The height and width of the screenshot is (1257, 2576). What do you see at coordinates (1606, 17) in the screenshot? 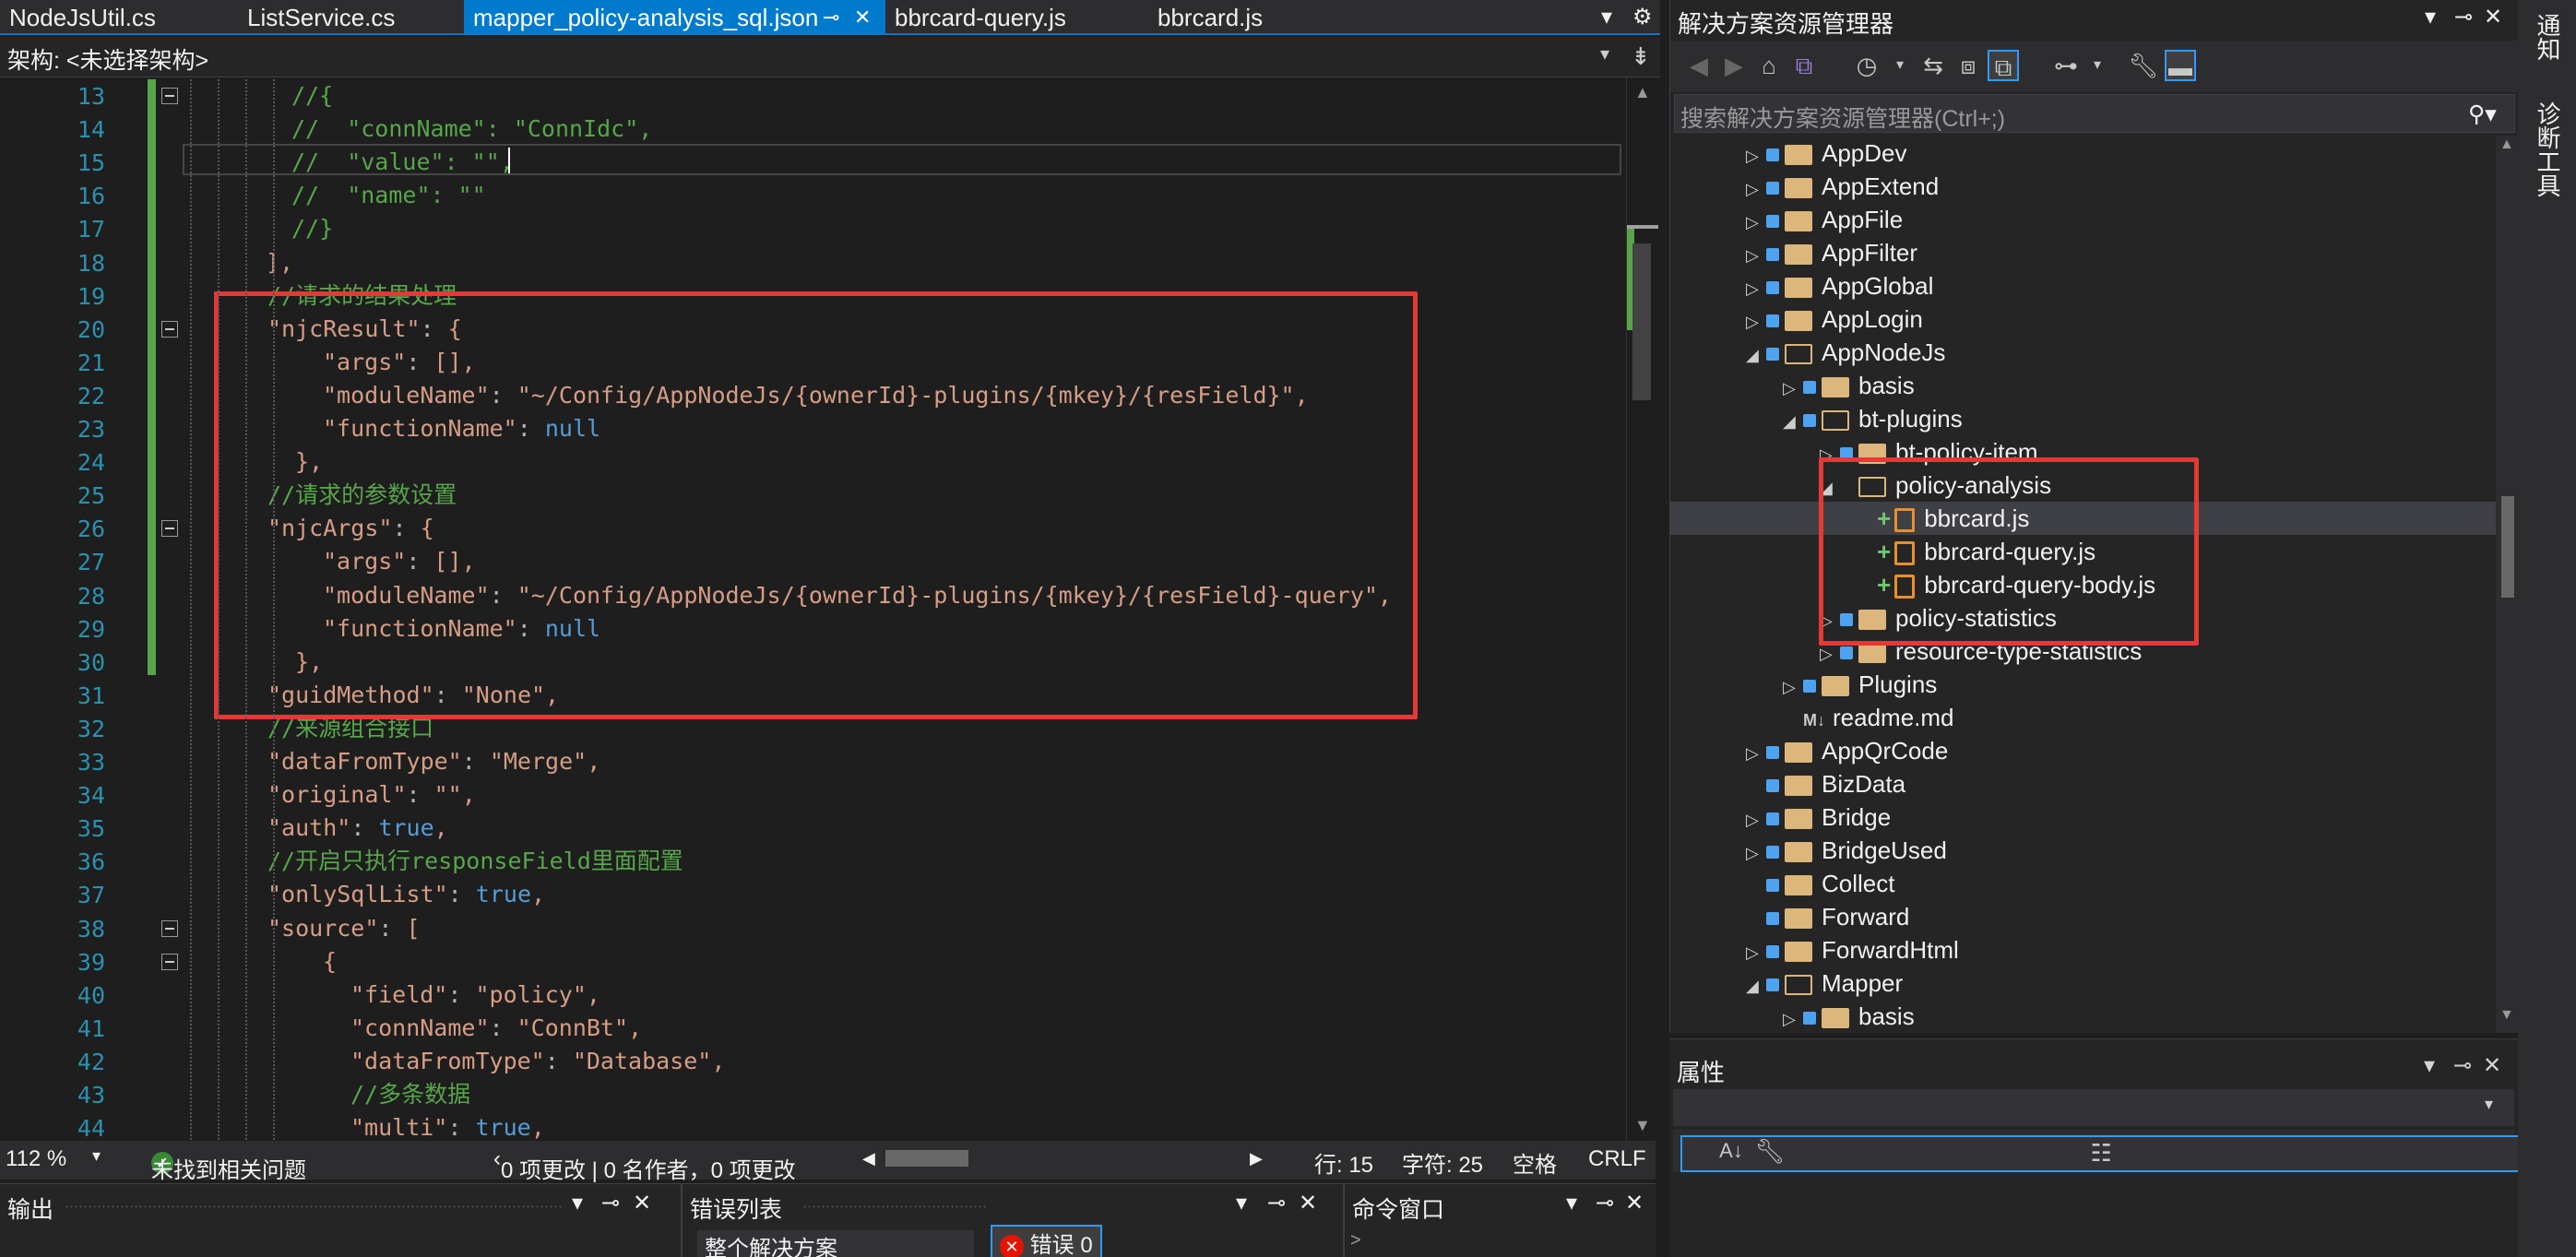
I see `tab-dropdown-icon: ▾` at bounding box center [1606, 17].